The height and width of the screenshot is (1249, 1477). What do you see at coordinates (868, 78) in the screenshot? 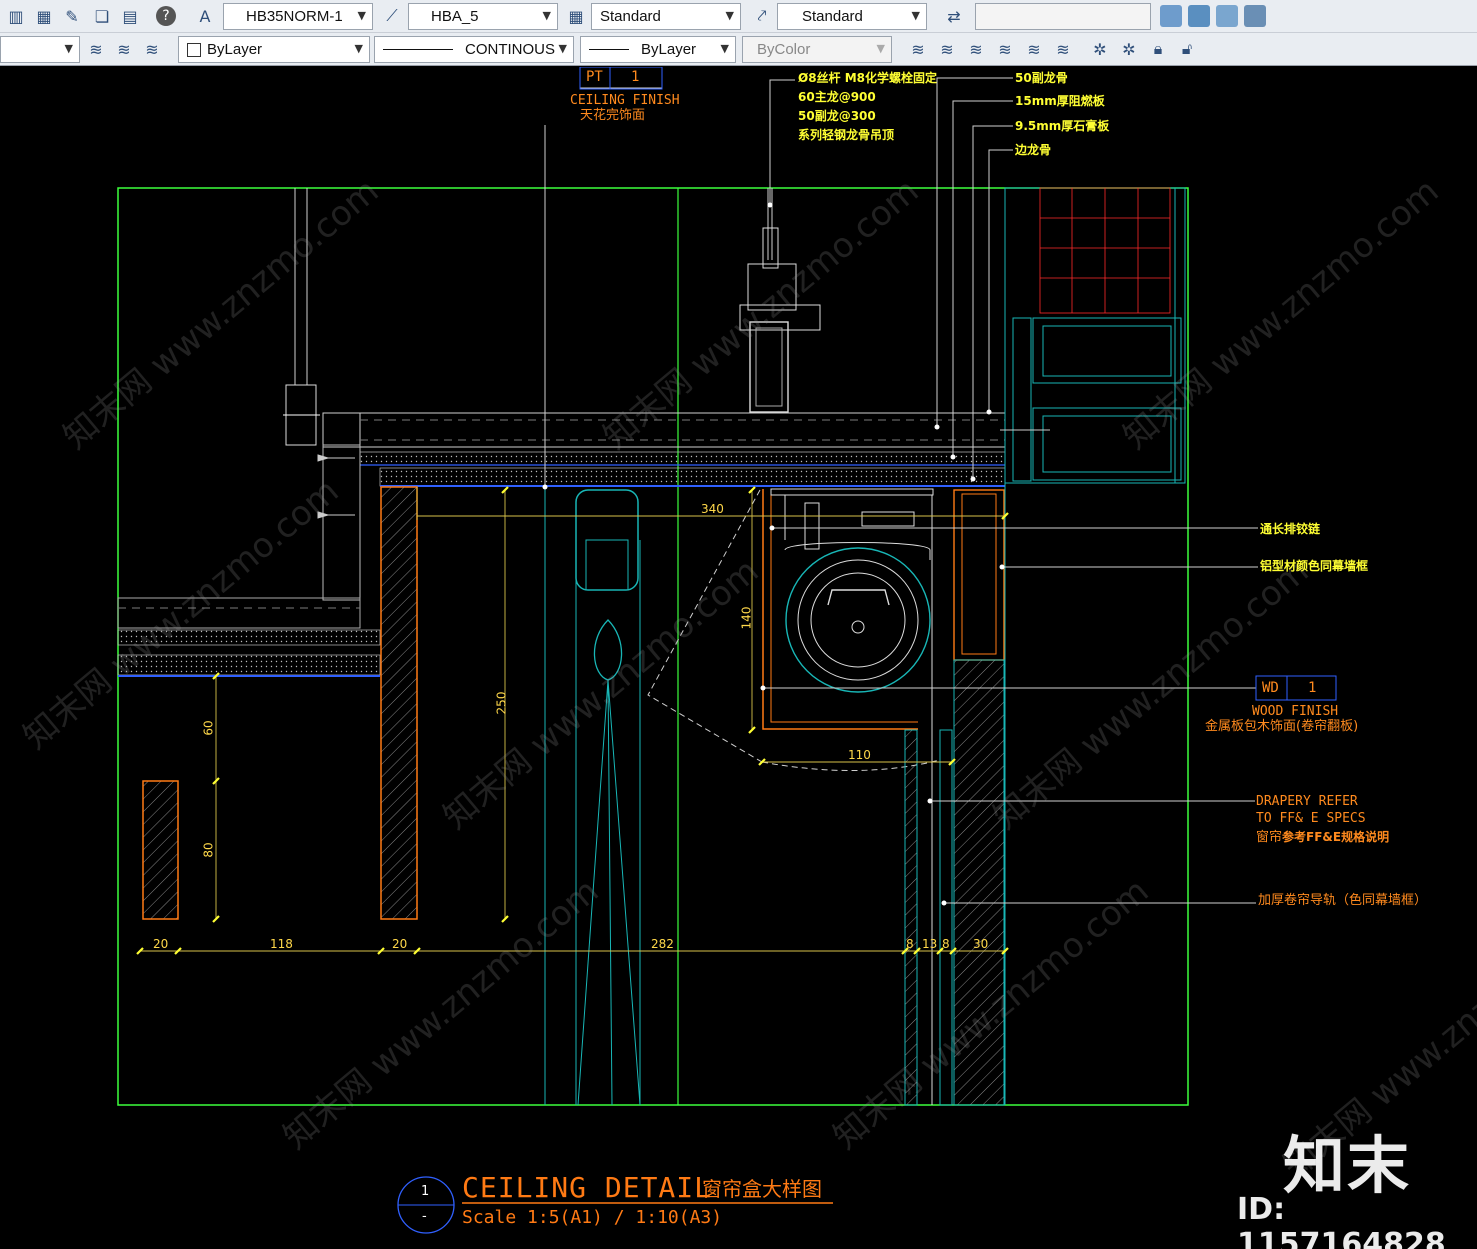
I see `note-top-1: Ø8丝杆 M8化学螺栓固定` at bounding box center [868, 78].